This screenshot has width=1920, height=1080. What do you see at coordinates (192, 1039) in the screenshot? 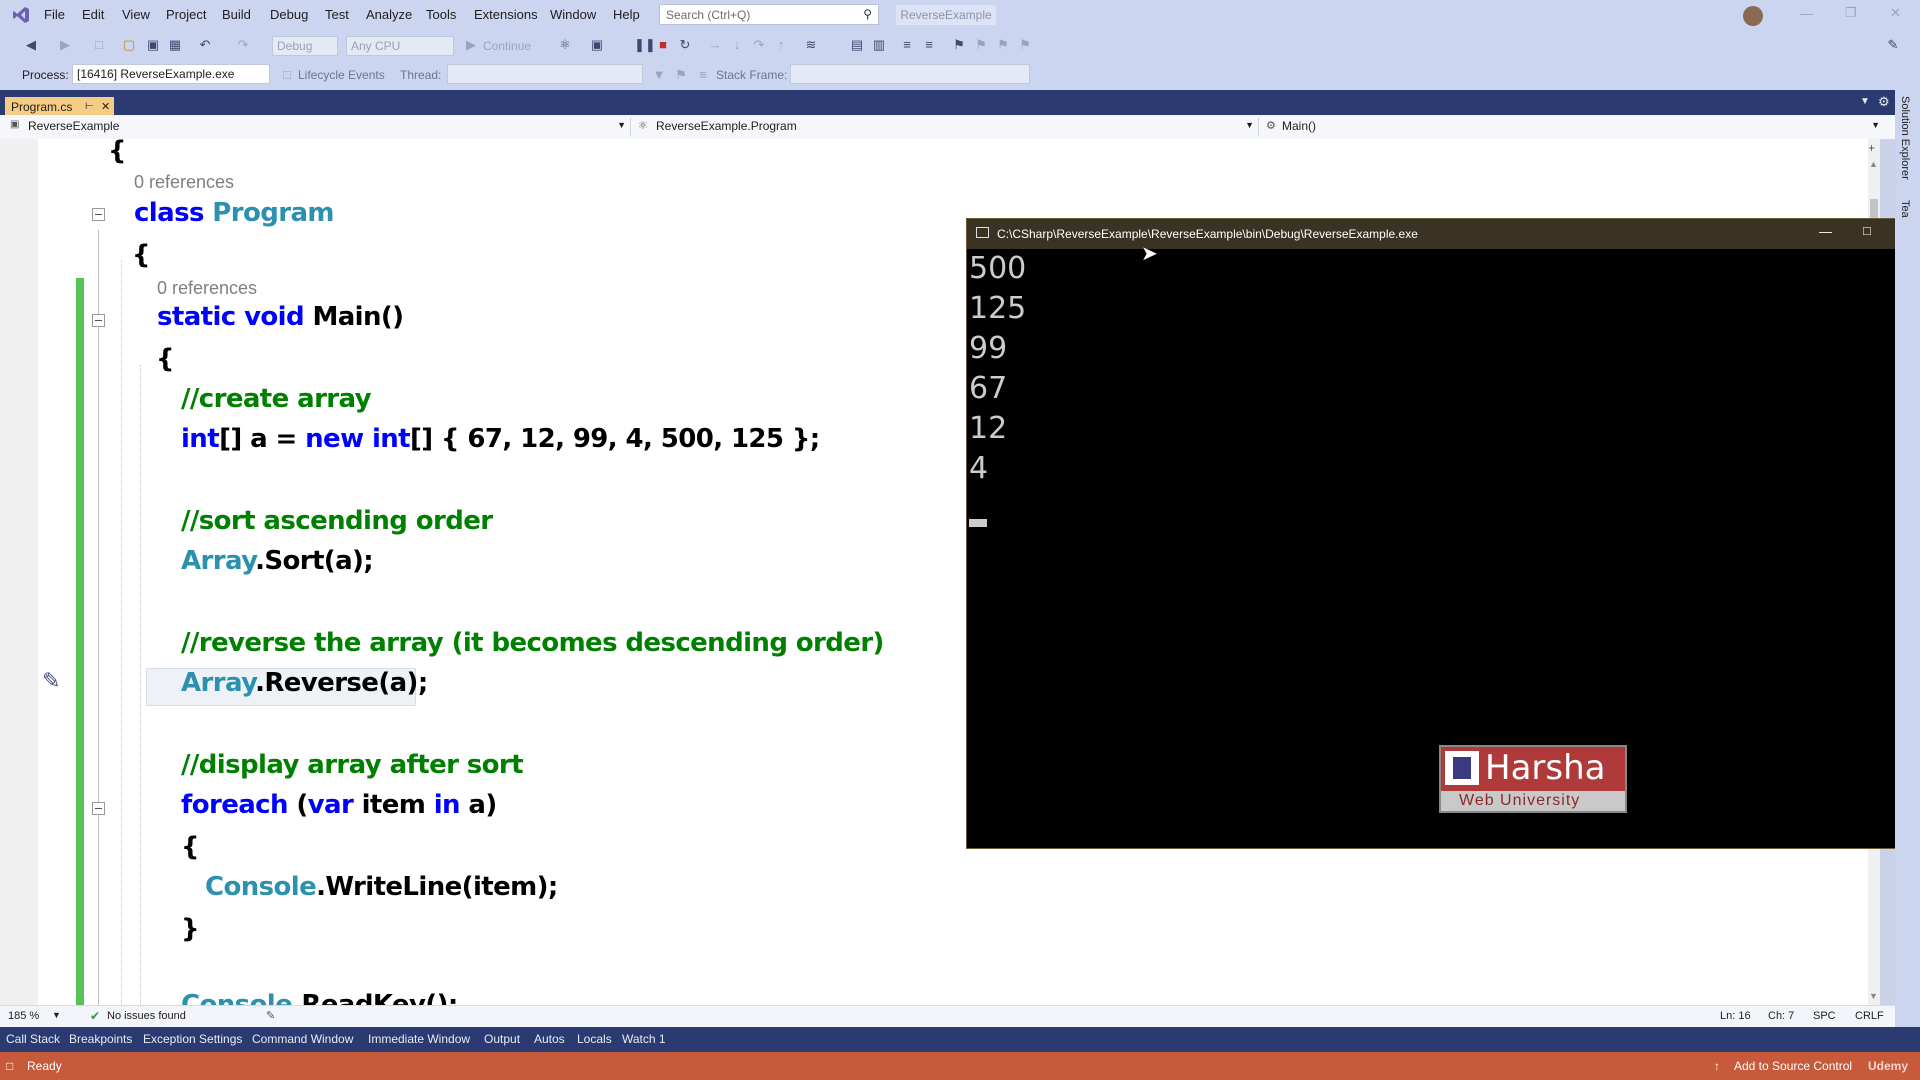
I see `tab-exception-settings: Exception Settings` at bounding box center [192, 1039].